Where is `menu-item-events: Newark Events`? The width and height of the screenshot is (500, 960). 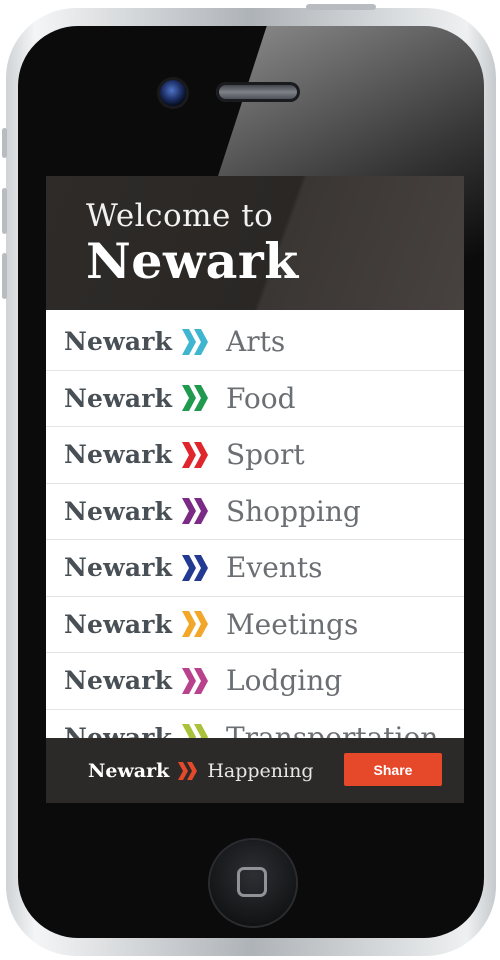 menu-item-events: Newark Events is located at coordinates (255, 568).